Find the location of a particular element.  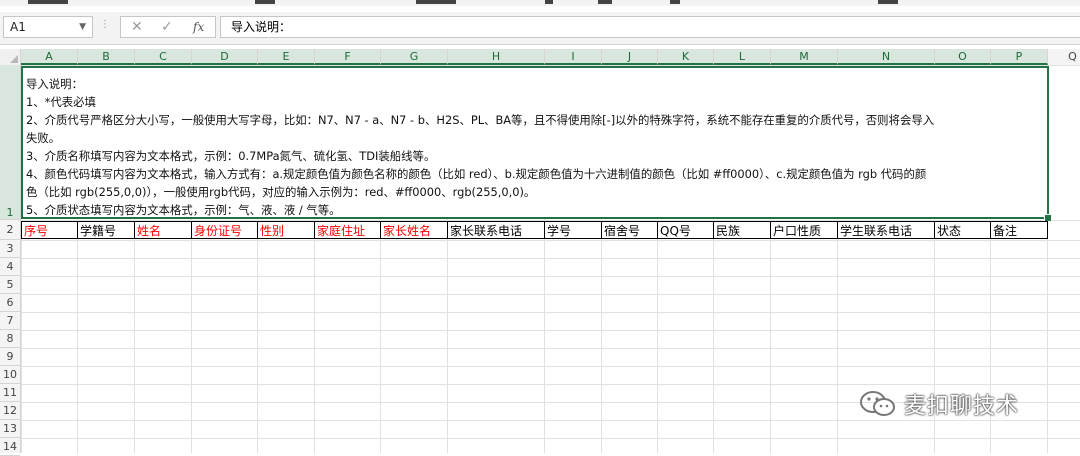

instruction-line: 导入说明： is located at coordinates (54, 84).